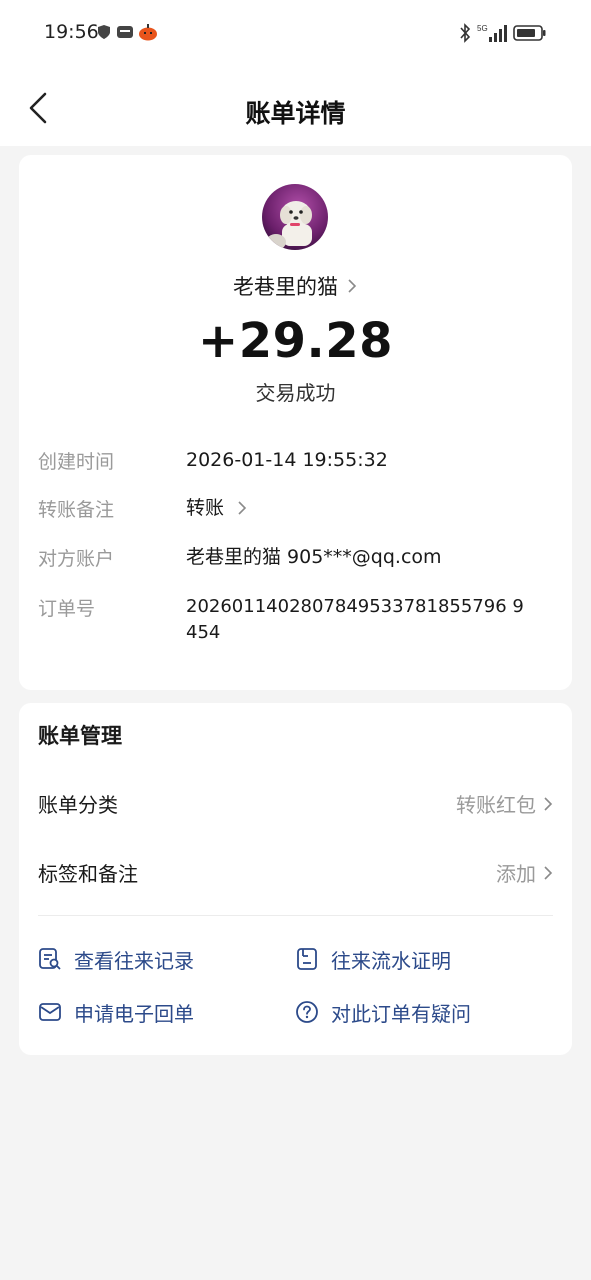 The image size is (591, 1280). I want to click on order-number: 2026011402807849533781855796 9 454, so click(372, 620).